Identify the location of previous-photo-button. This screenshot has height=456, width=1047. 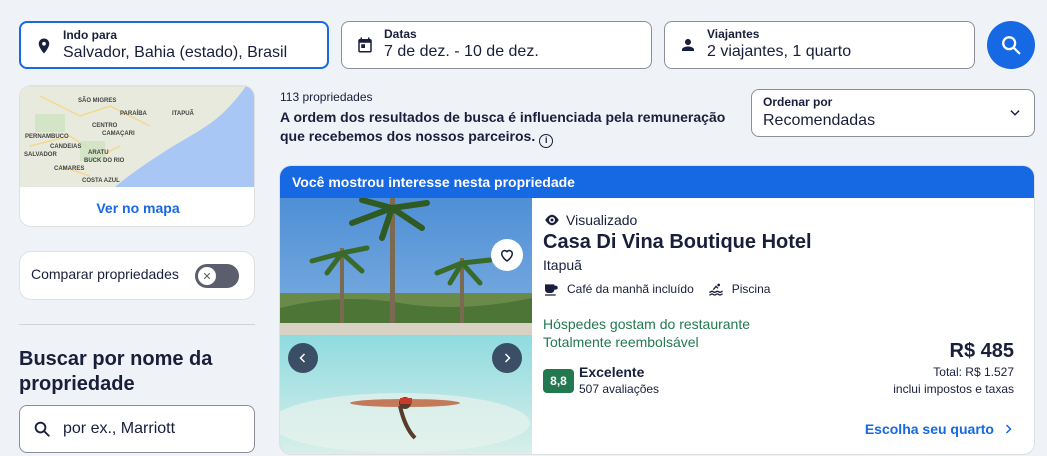
(303, 358).